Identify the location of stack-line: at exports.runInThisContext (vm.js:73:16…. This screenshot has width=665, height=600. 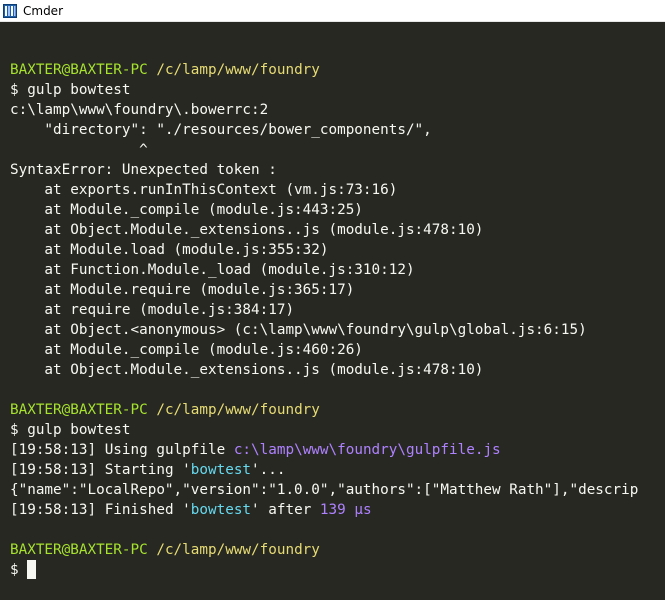
(204, 190).